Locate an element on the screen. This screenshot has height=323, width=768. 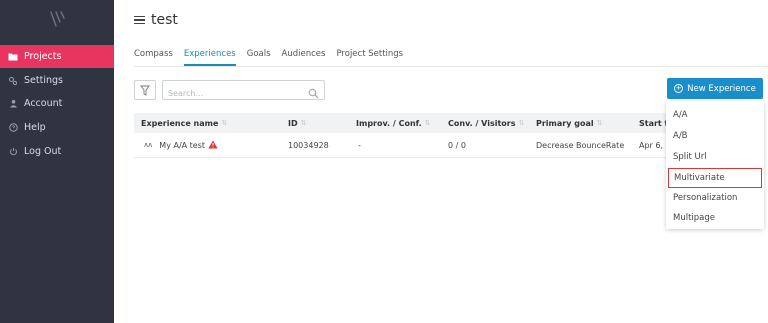
new-experience-label: New Experience is located at coordinates (721, 88).